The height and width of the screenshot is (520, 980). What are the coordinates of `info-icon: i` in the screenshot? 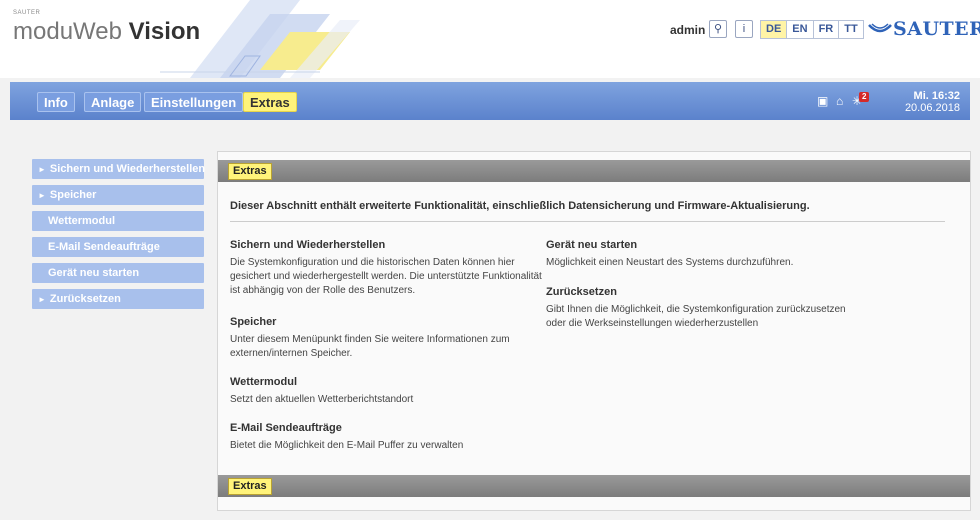 It's located at (744, 29).